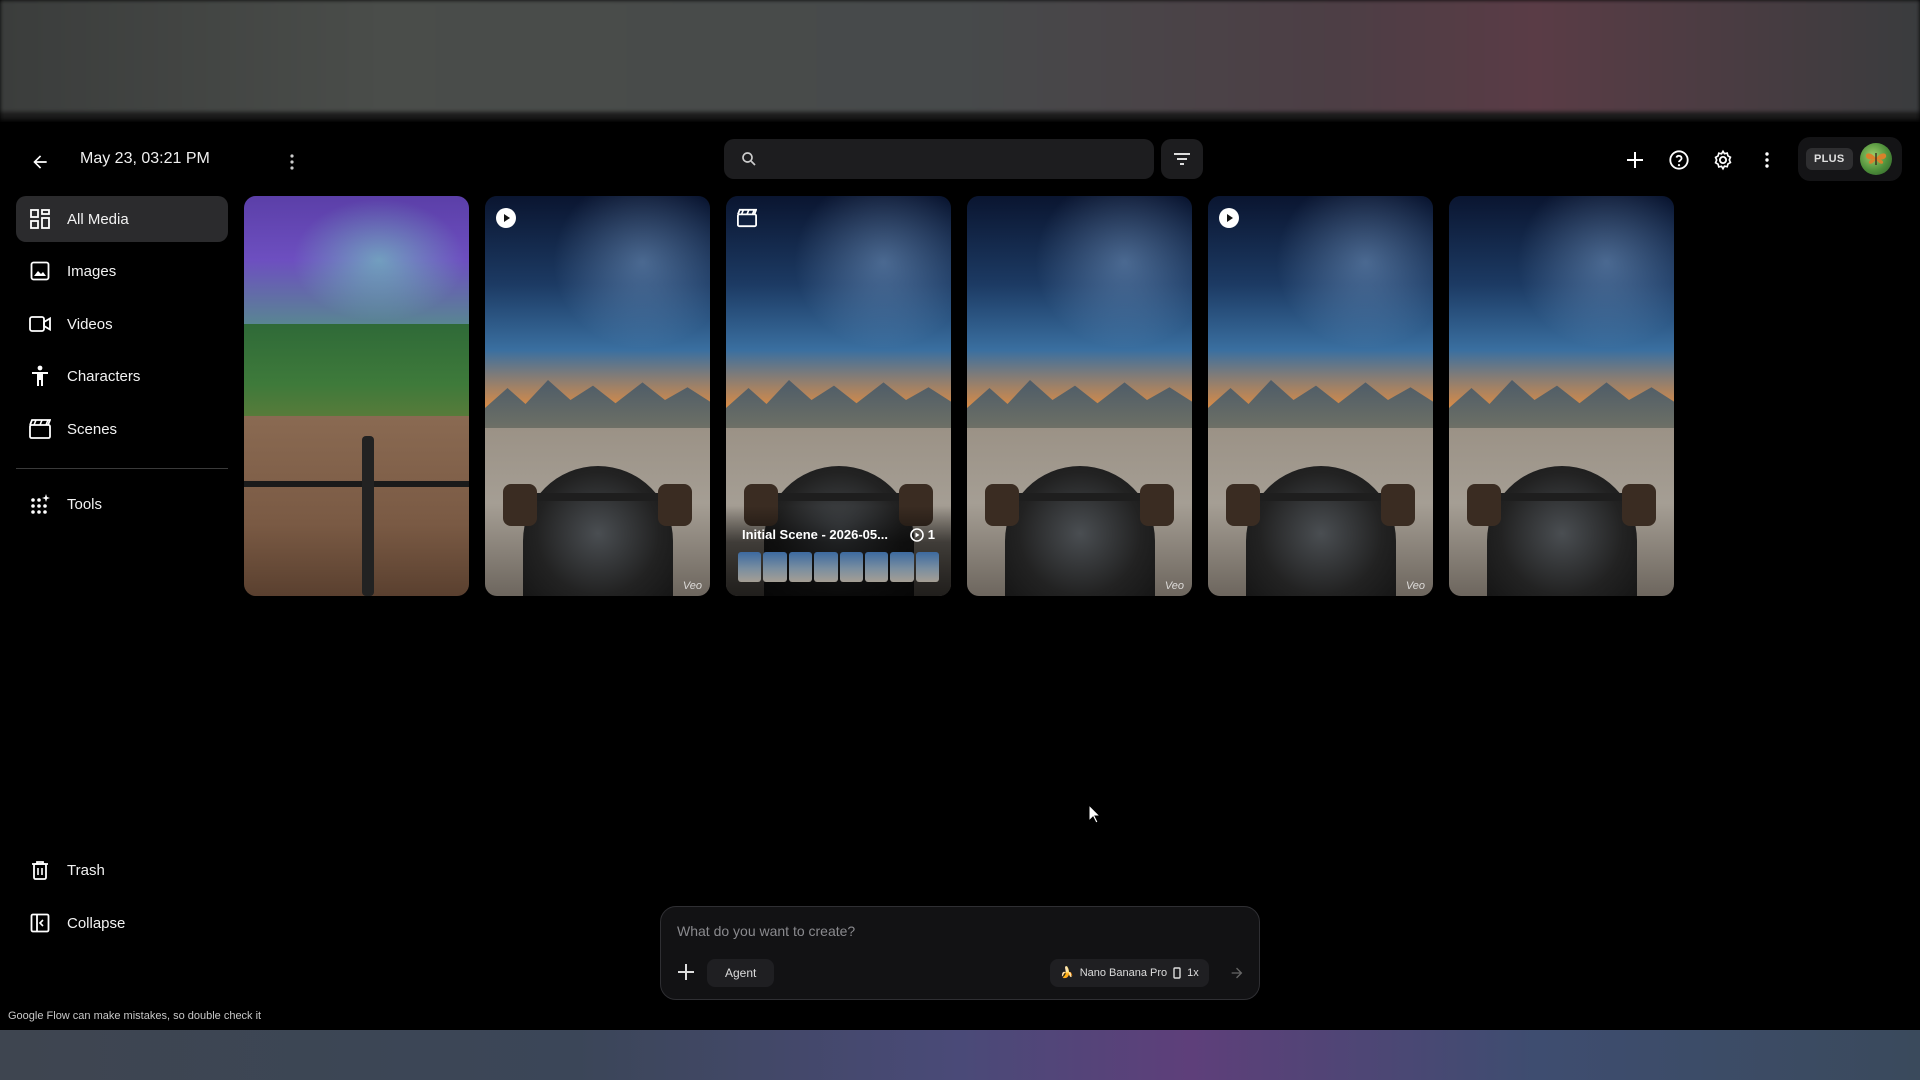  I want to click on media-card-bike-trail, so click(356, 396).